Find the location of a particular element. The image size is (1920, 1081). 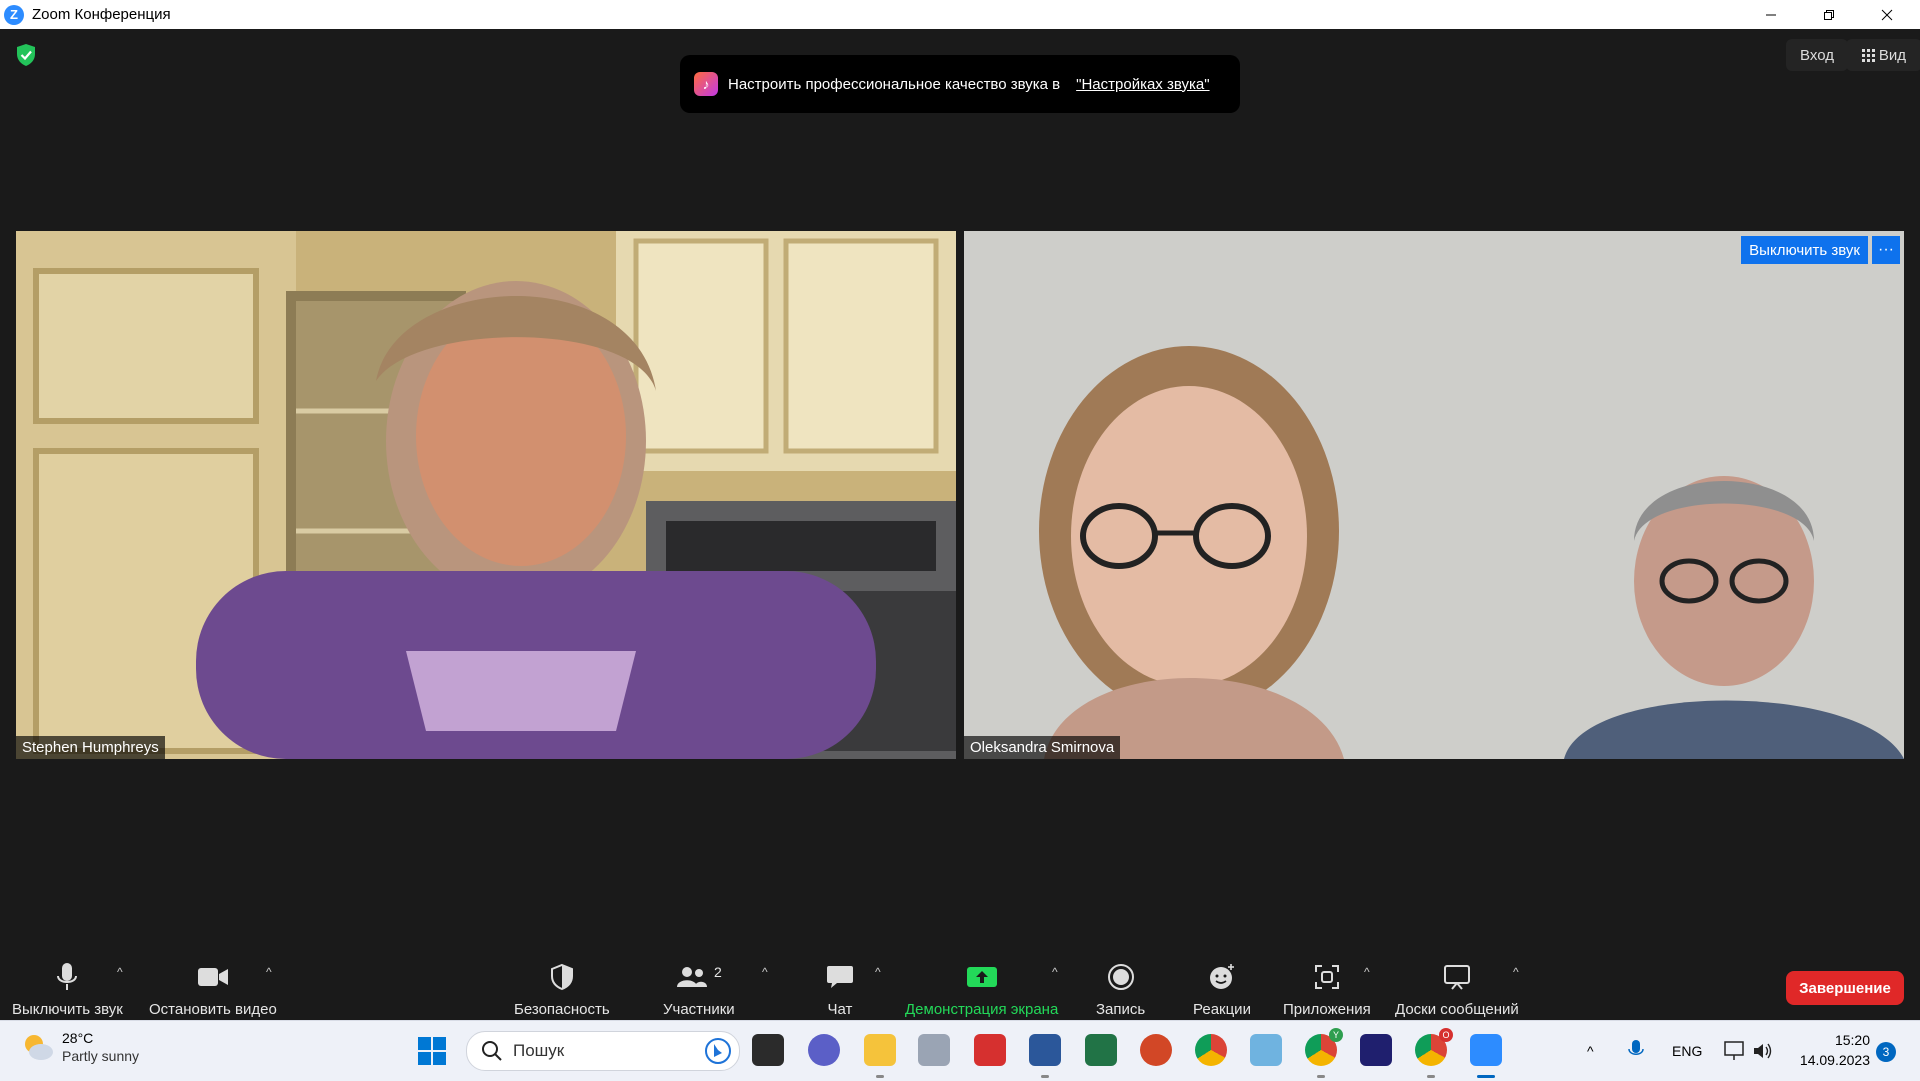

whiteboard-icon is located at coordinates (1456, 977).